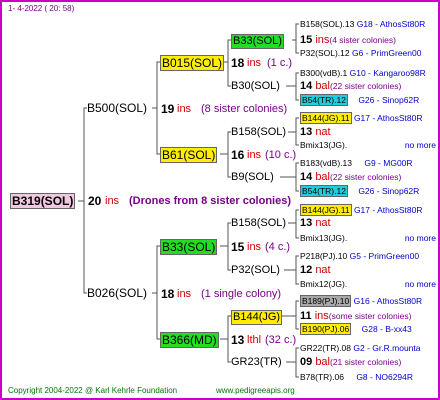 This screenshot has width=440, height=400. What do you see at coordinates (254, 63) in the screenshot?
I see `gen2-a-ins-label: ins` at bounding box center [254, 63].